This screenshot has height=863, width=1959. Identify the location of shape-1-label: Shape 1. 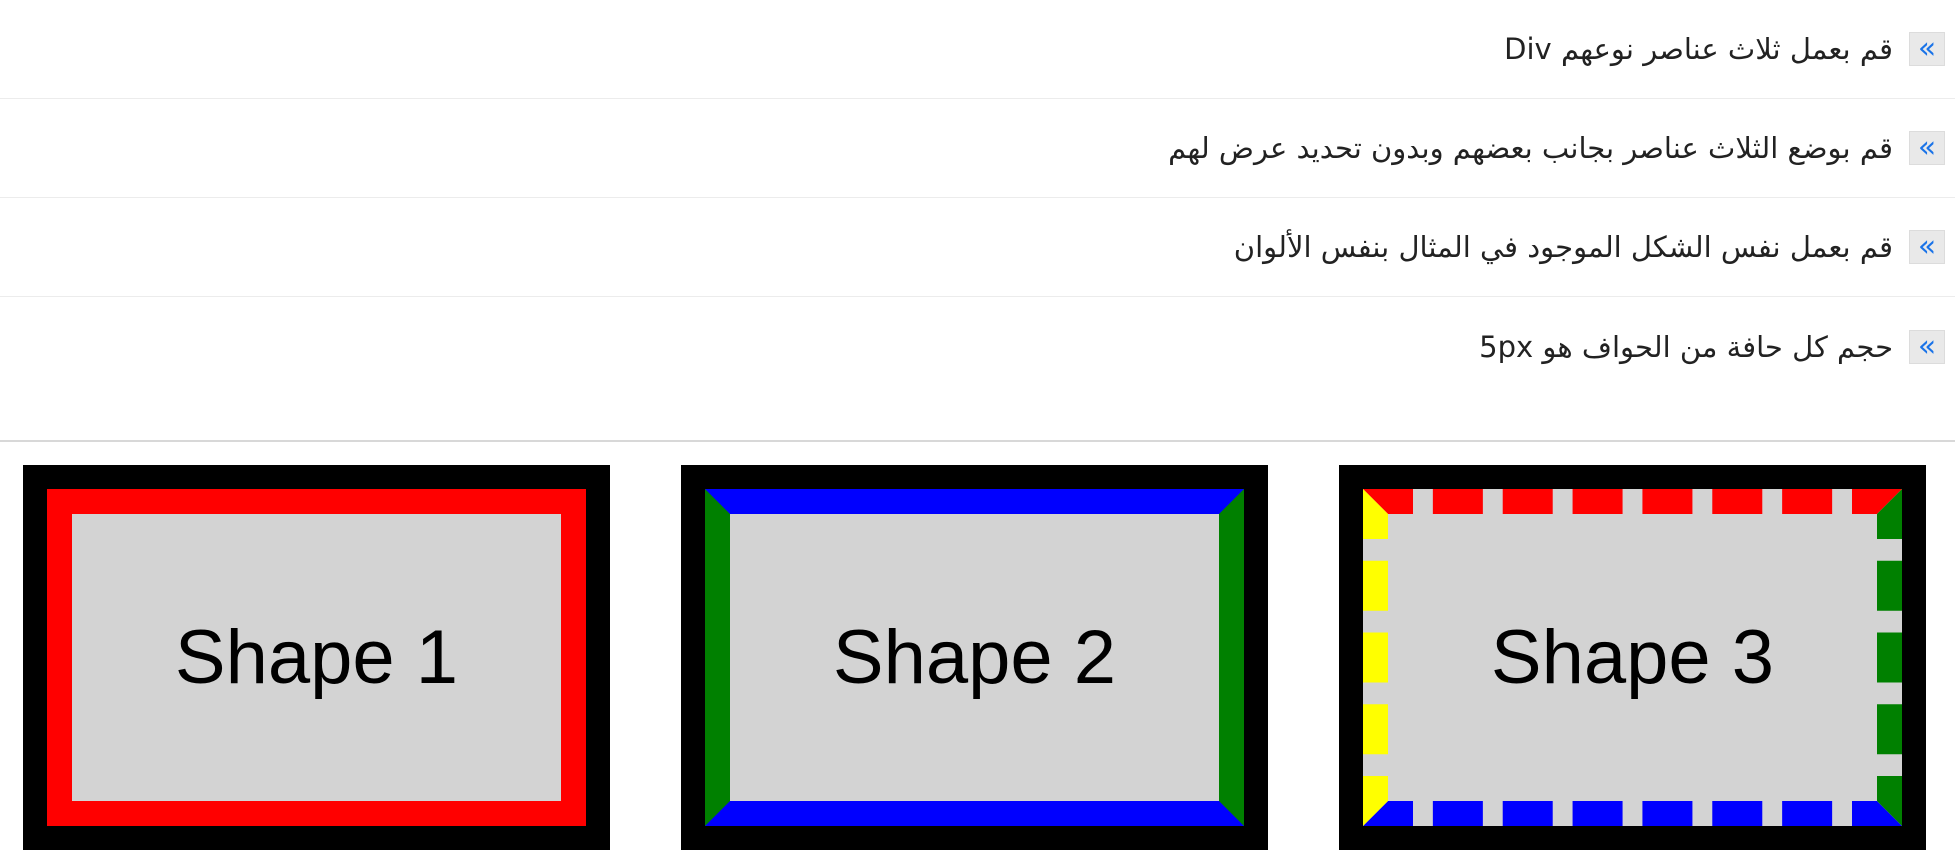
(316, 657).